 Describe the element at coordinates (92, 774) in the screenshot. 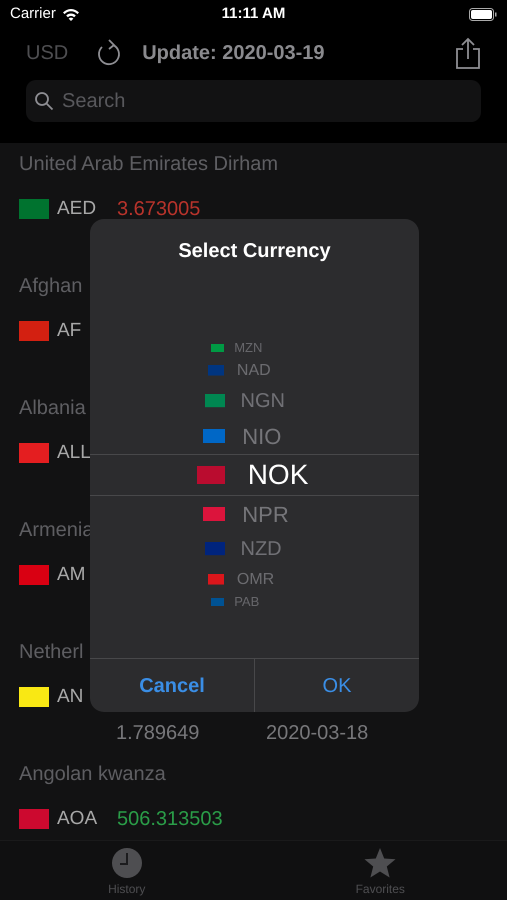

I see `currency-name: Angolan kwanza` at that location.